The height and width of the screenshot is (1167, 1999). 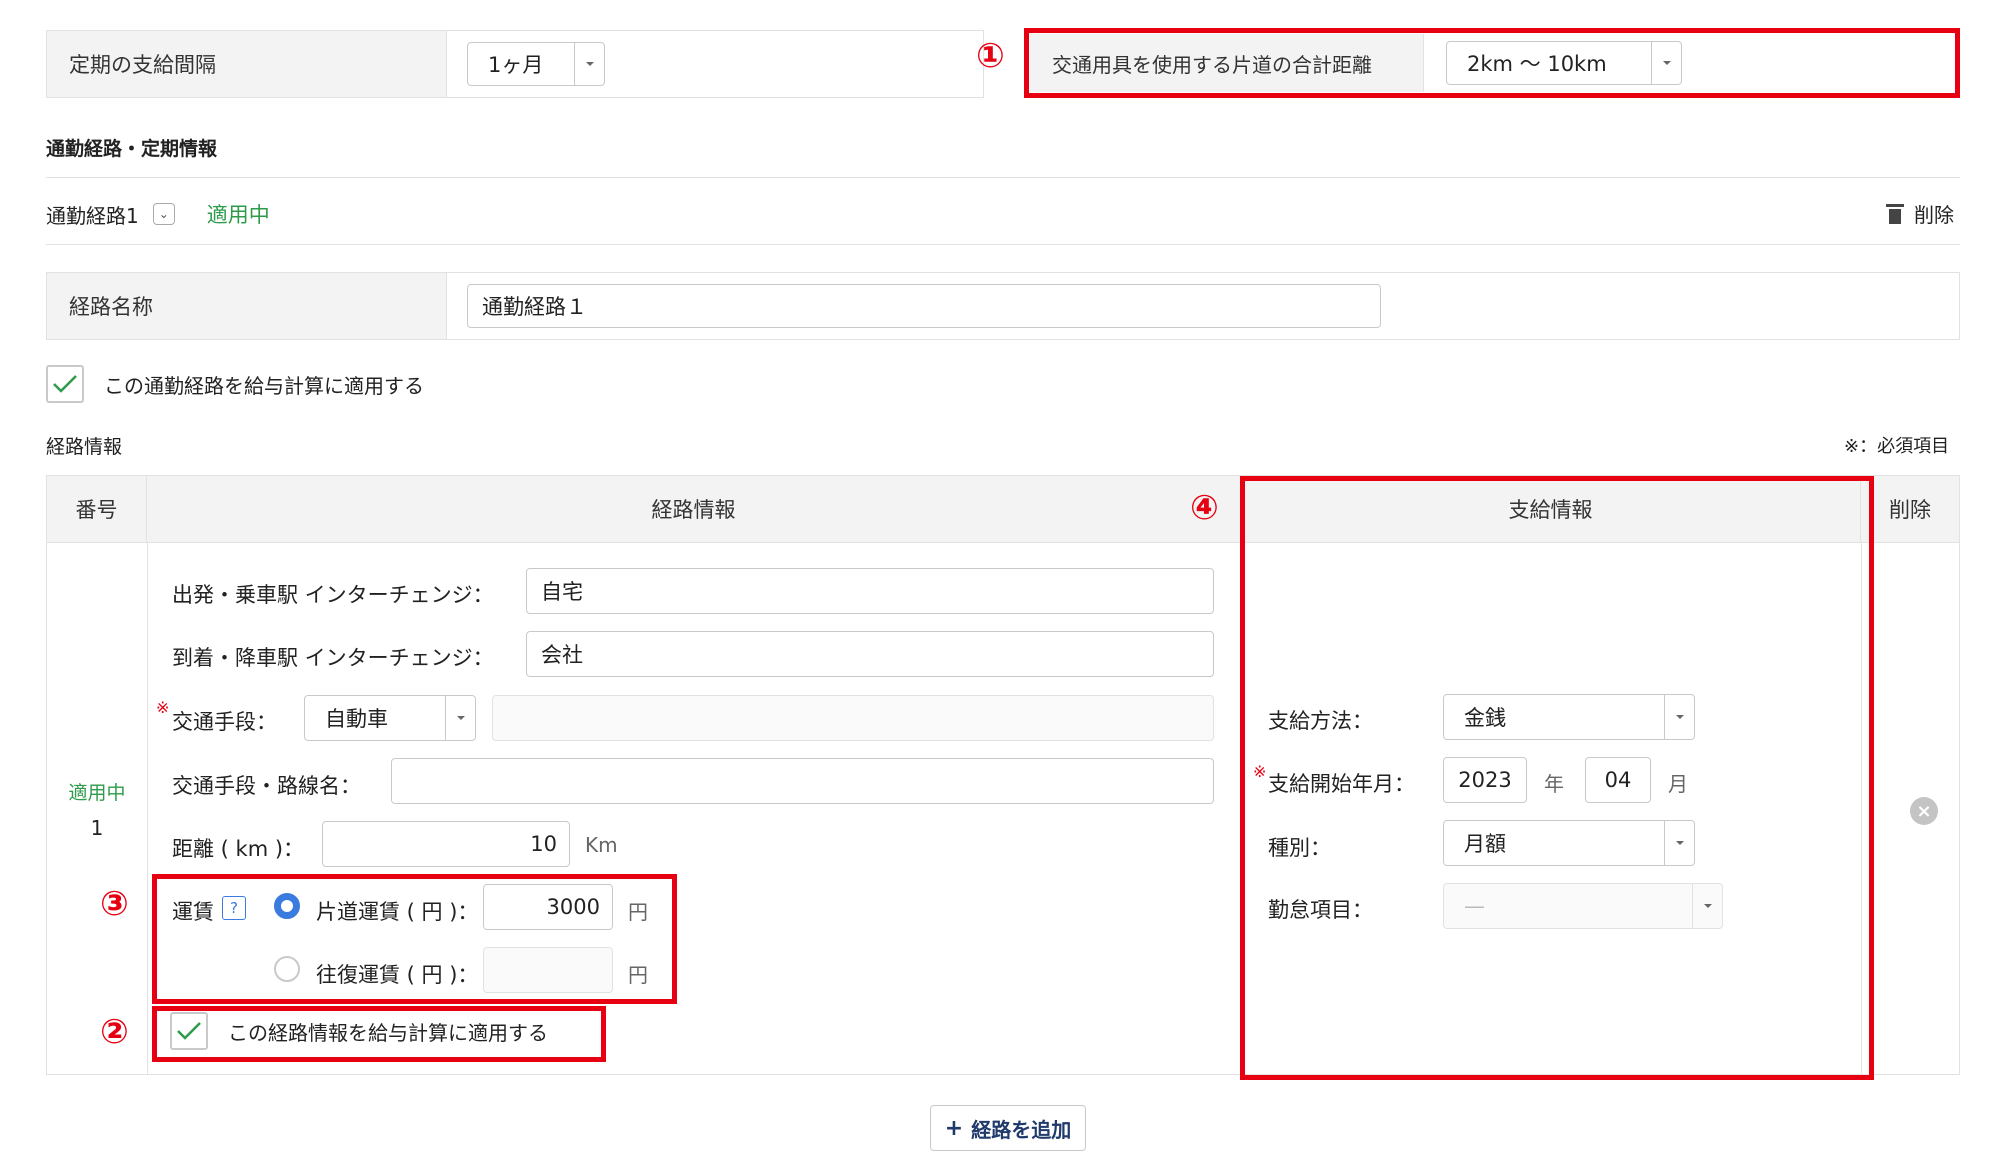 What do you see at coordinates (333, 658) in the screenshot?
I see `arrival-label: 到着・降車駅 インターチェンジ：` at bounding box center [333, 658].